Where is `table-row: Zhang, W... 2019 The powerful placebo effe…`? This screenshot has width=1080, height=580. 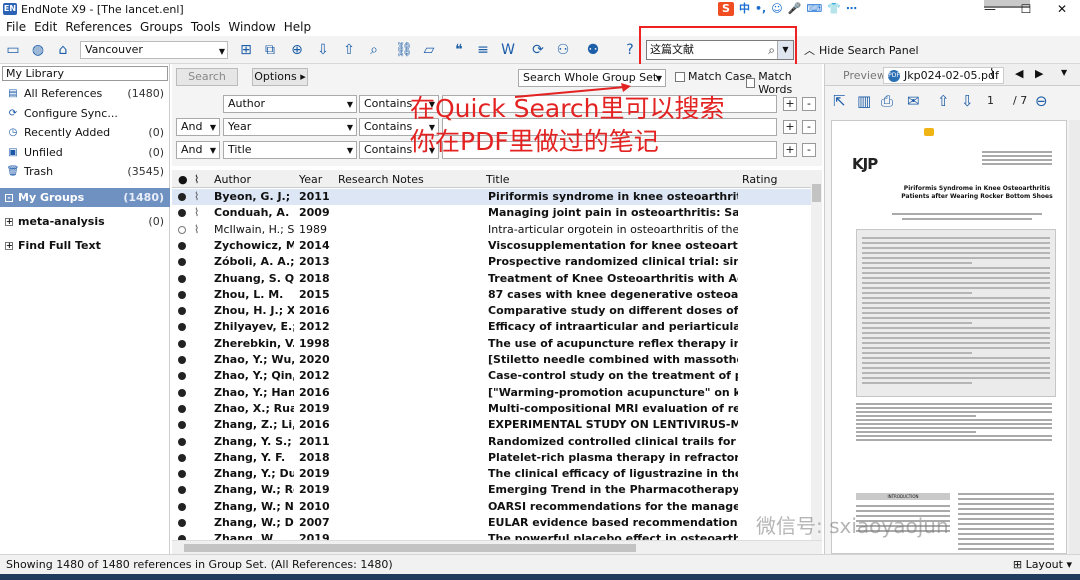 table-row: Zhang, W... 2019 The powerful placebo effe… is located at coordinates (492, 535).